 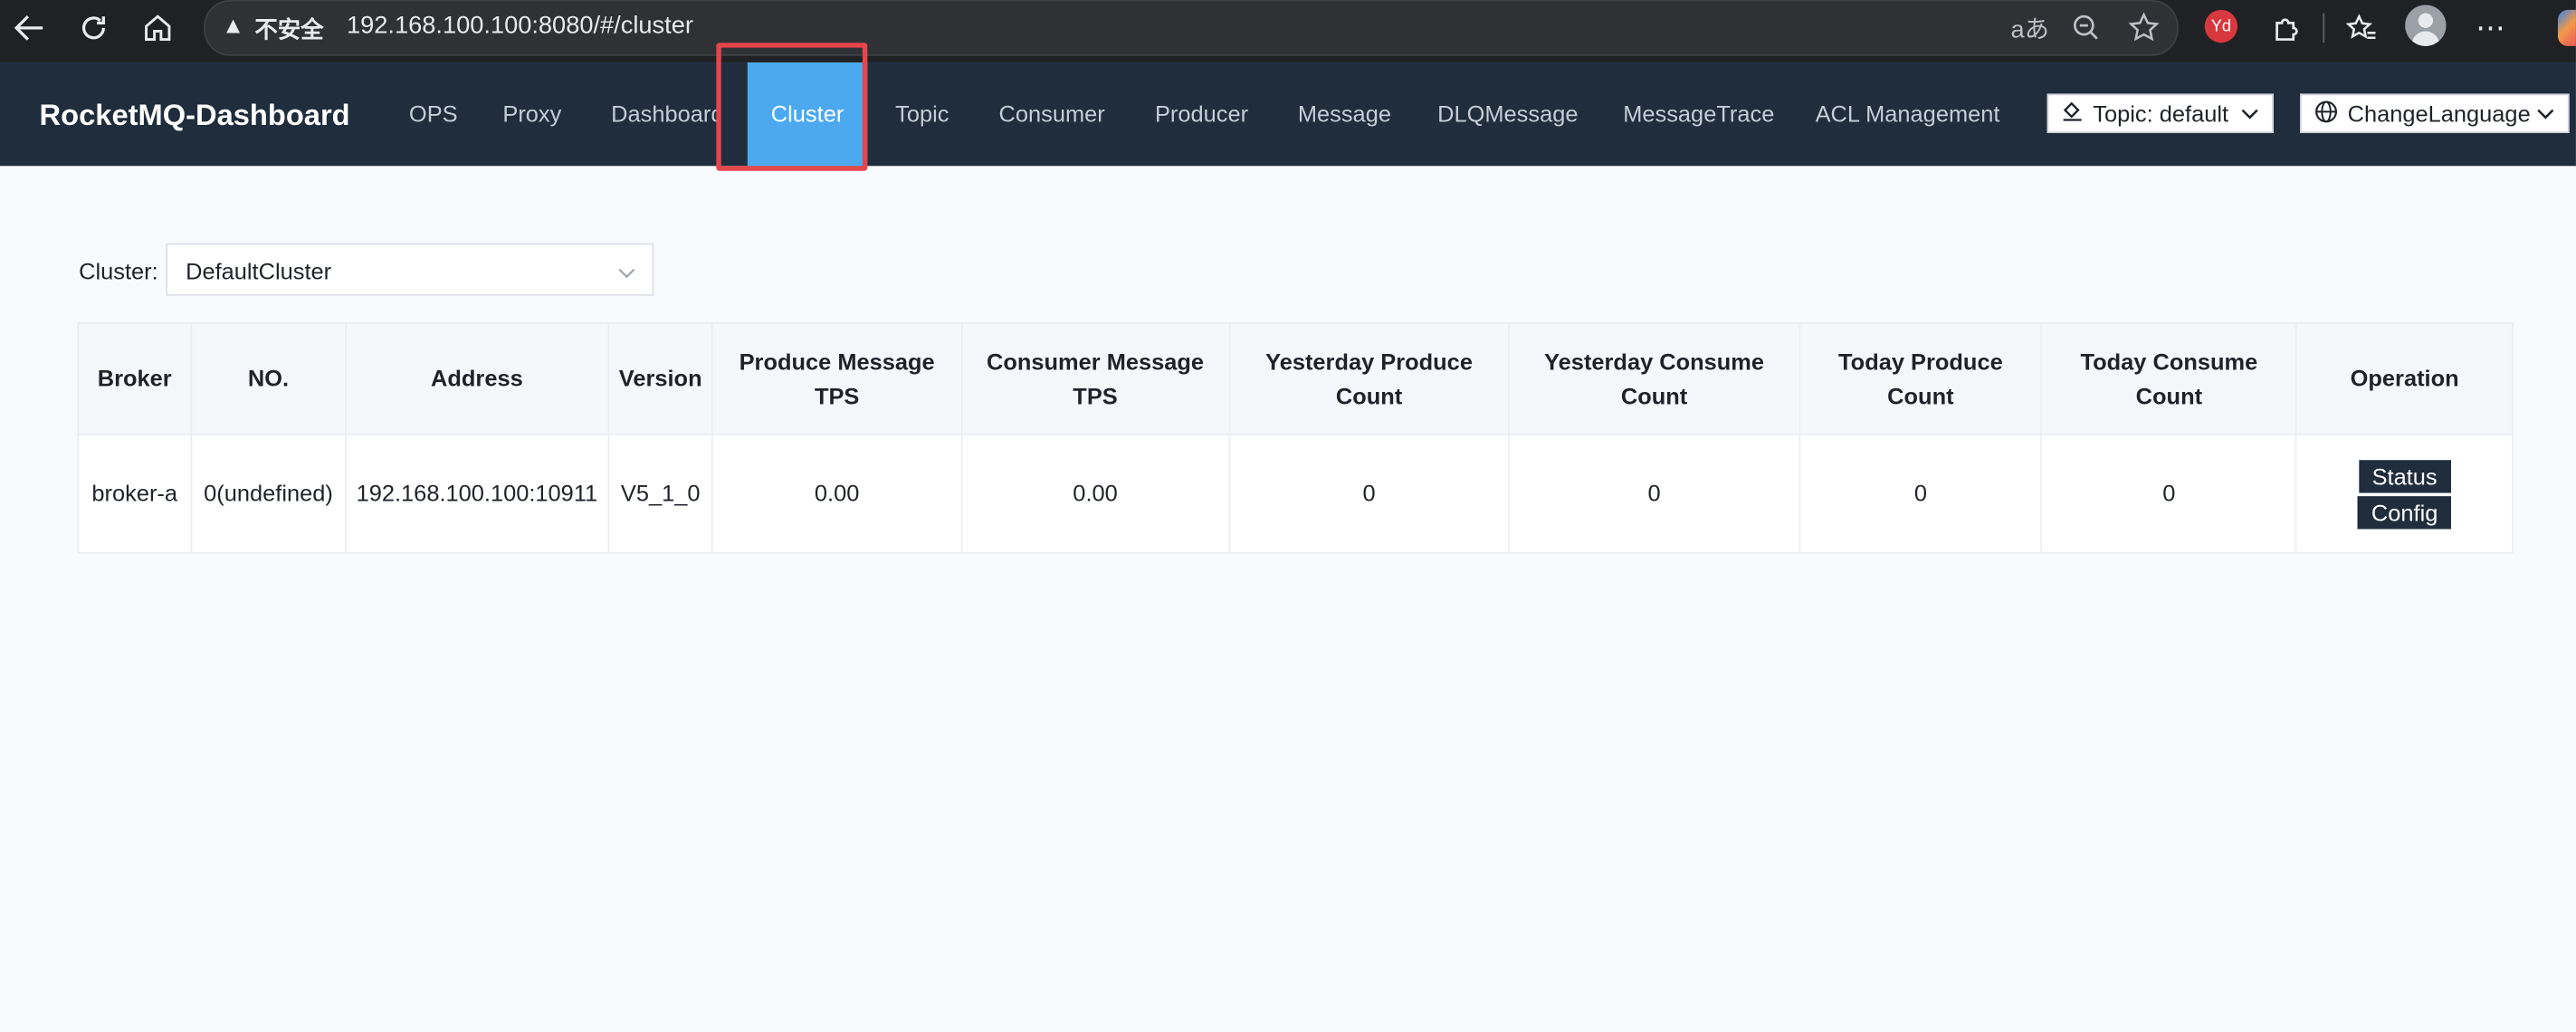 I want to click on extensions-puzzle-icon, so click(x=2287, y=27).